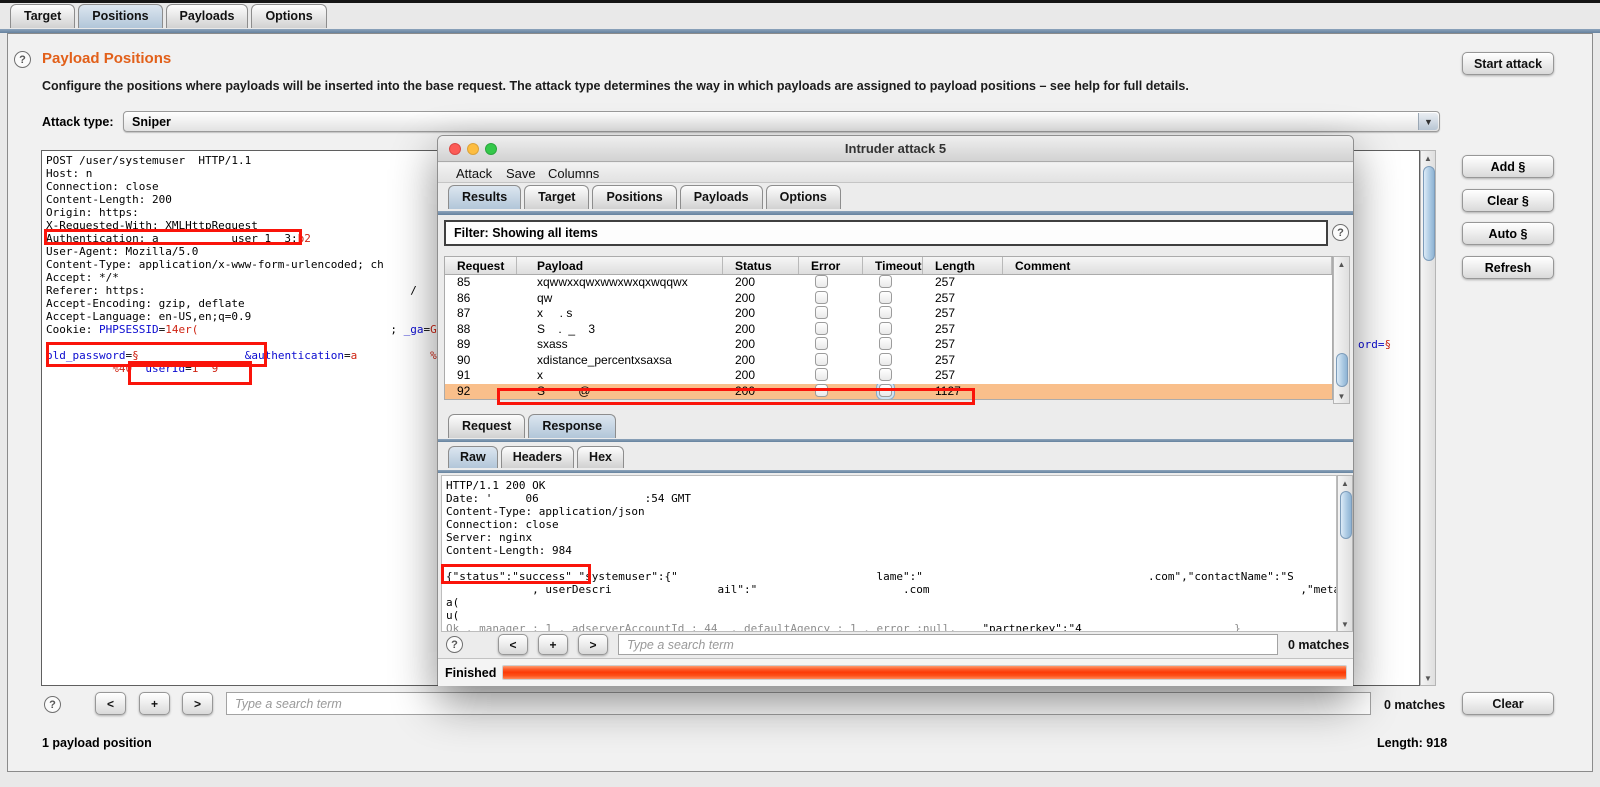 Image resolution: width=1600 pixels, height=787 pixels. I want to click on result-row-88: 88 S . _ 3 200 257, so click(888, 329).